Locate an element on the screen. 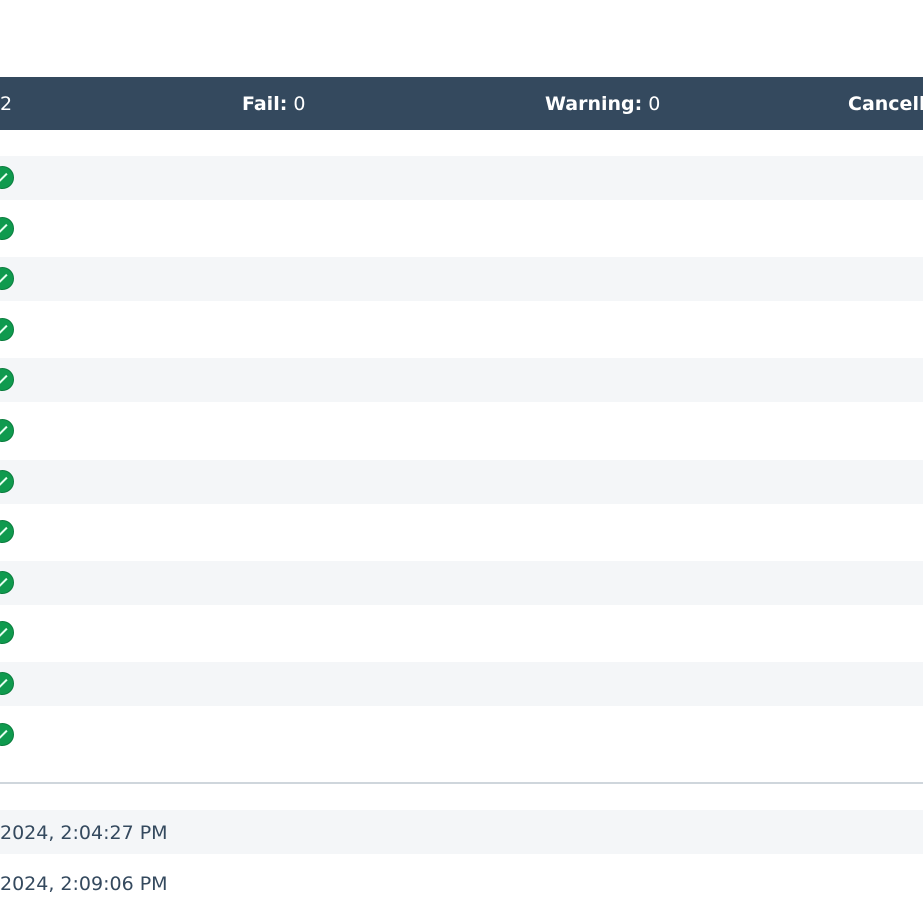 The height and width of the screenshot is (923, 923). summary-pass: 2 is located at coordinates (6, 104).